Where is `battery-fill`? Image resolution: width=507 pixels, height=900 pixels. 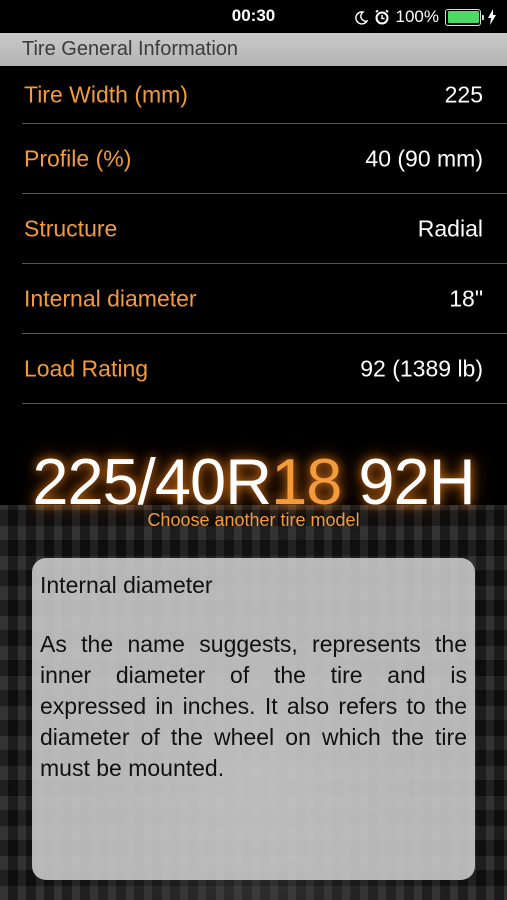
battery-fill is located at coordinates (463, 17).